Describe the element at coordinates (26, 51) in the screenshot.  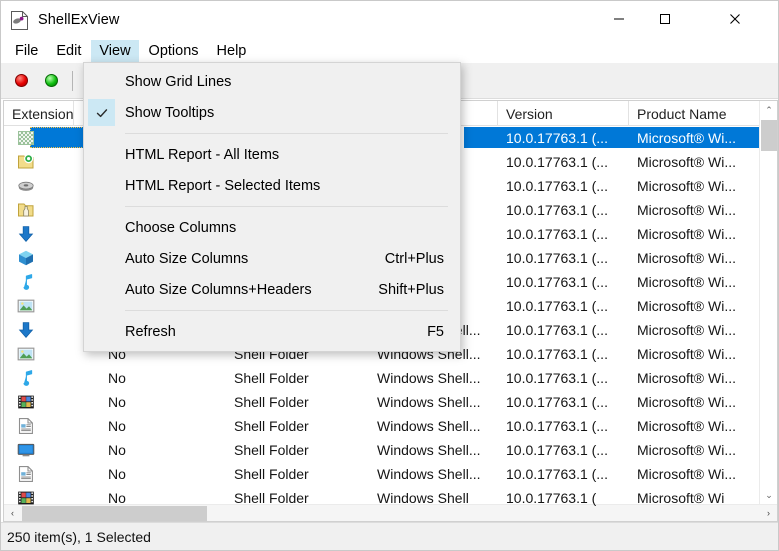
I see `menu-file: File` at that location.